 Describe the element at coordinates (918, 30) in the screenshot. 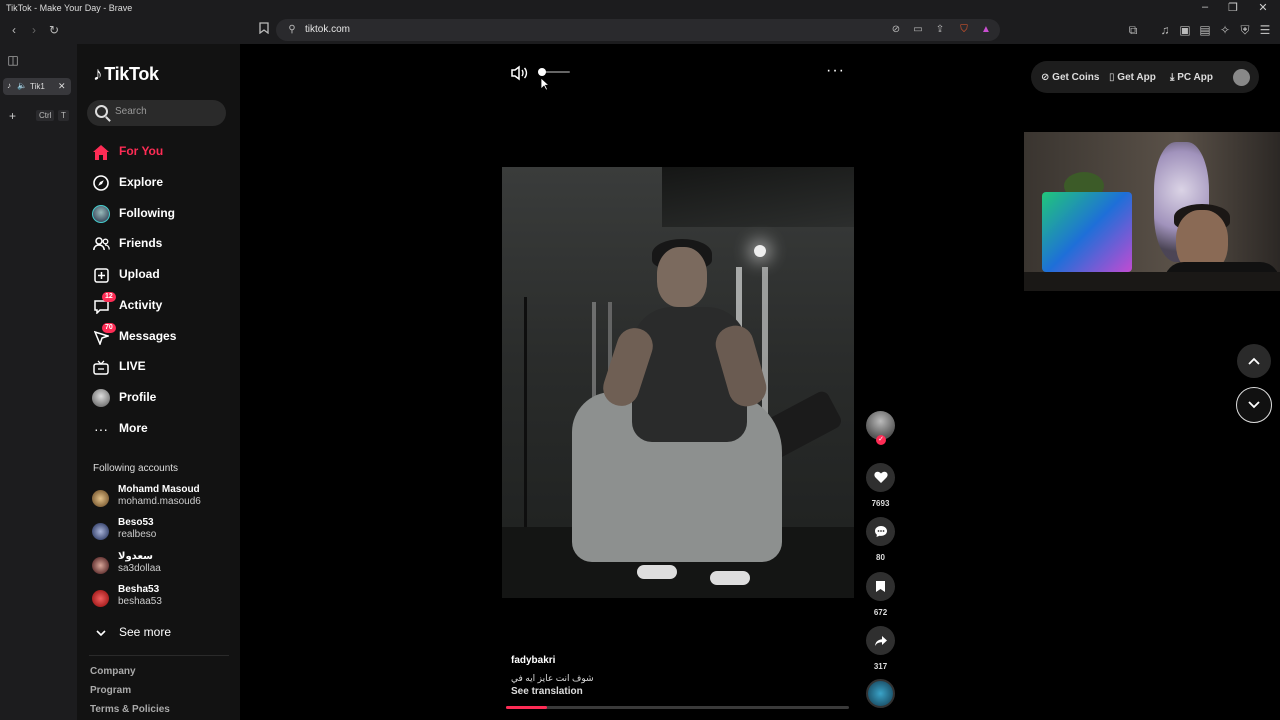

I see `cast-icon: ▭` at that location.